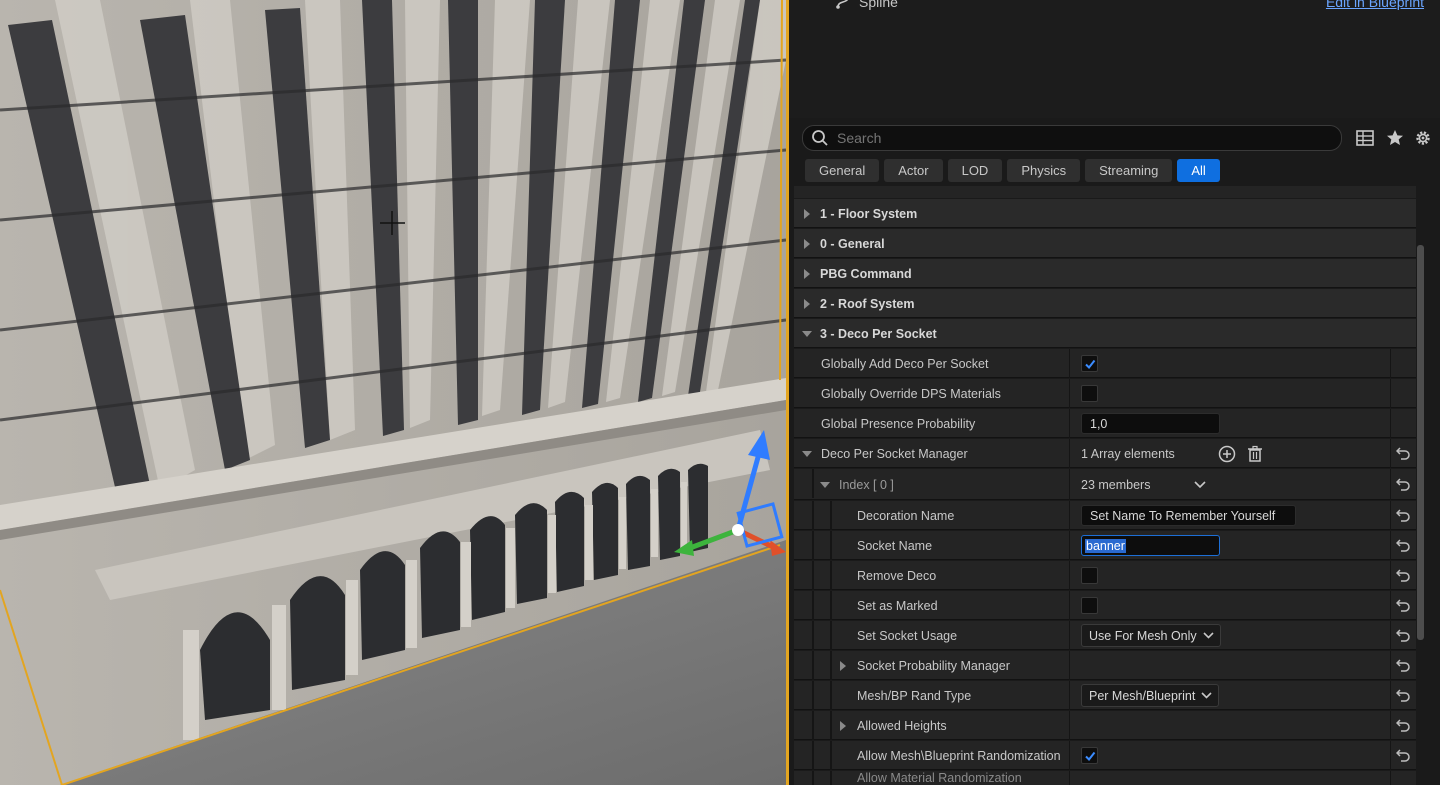  Describe the element at coordinates (1198, 170) in the screenshot. I see `tab-all: All` at that location.